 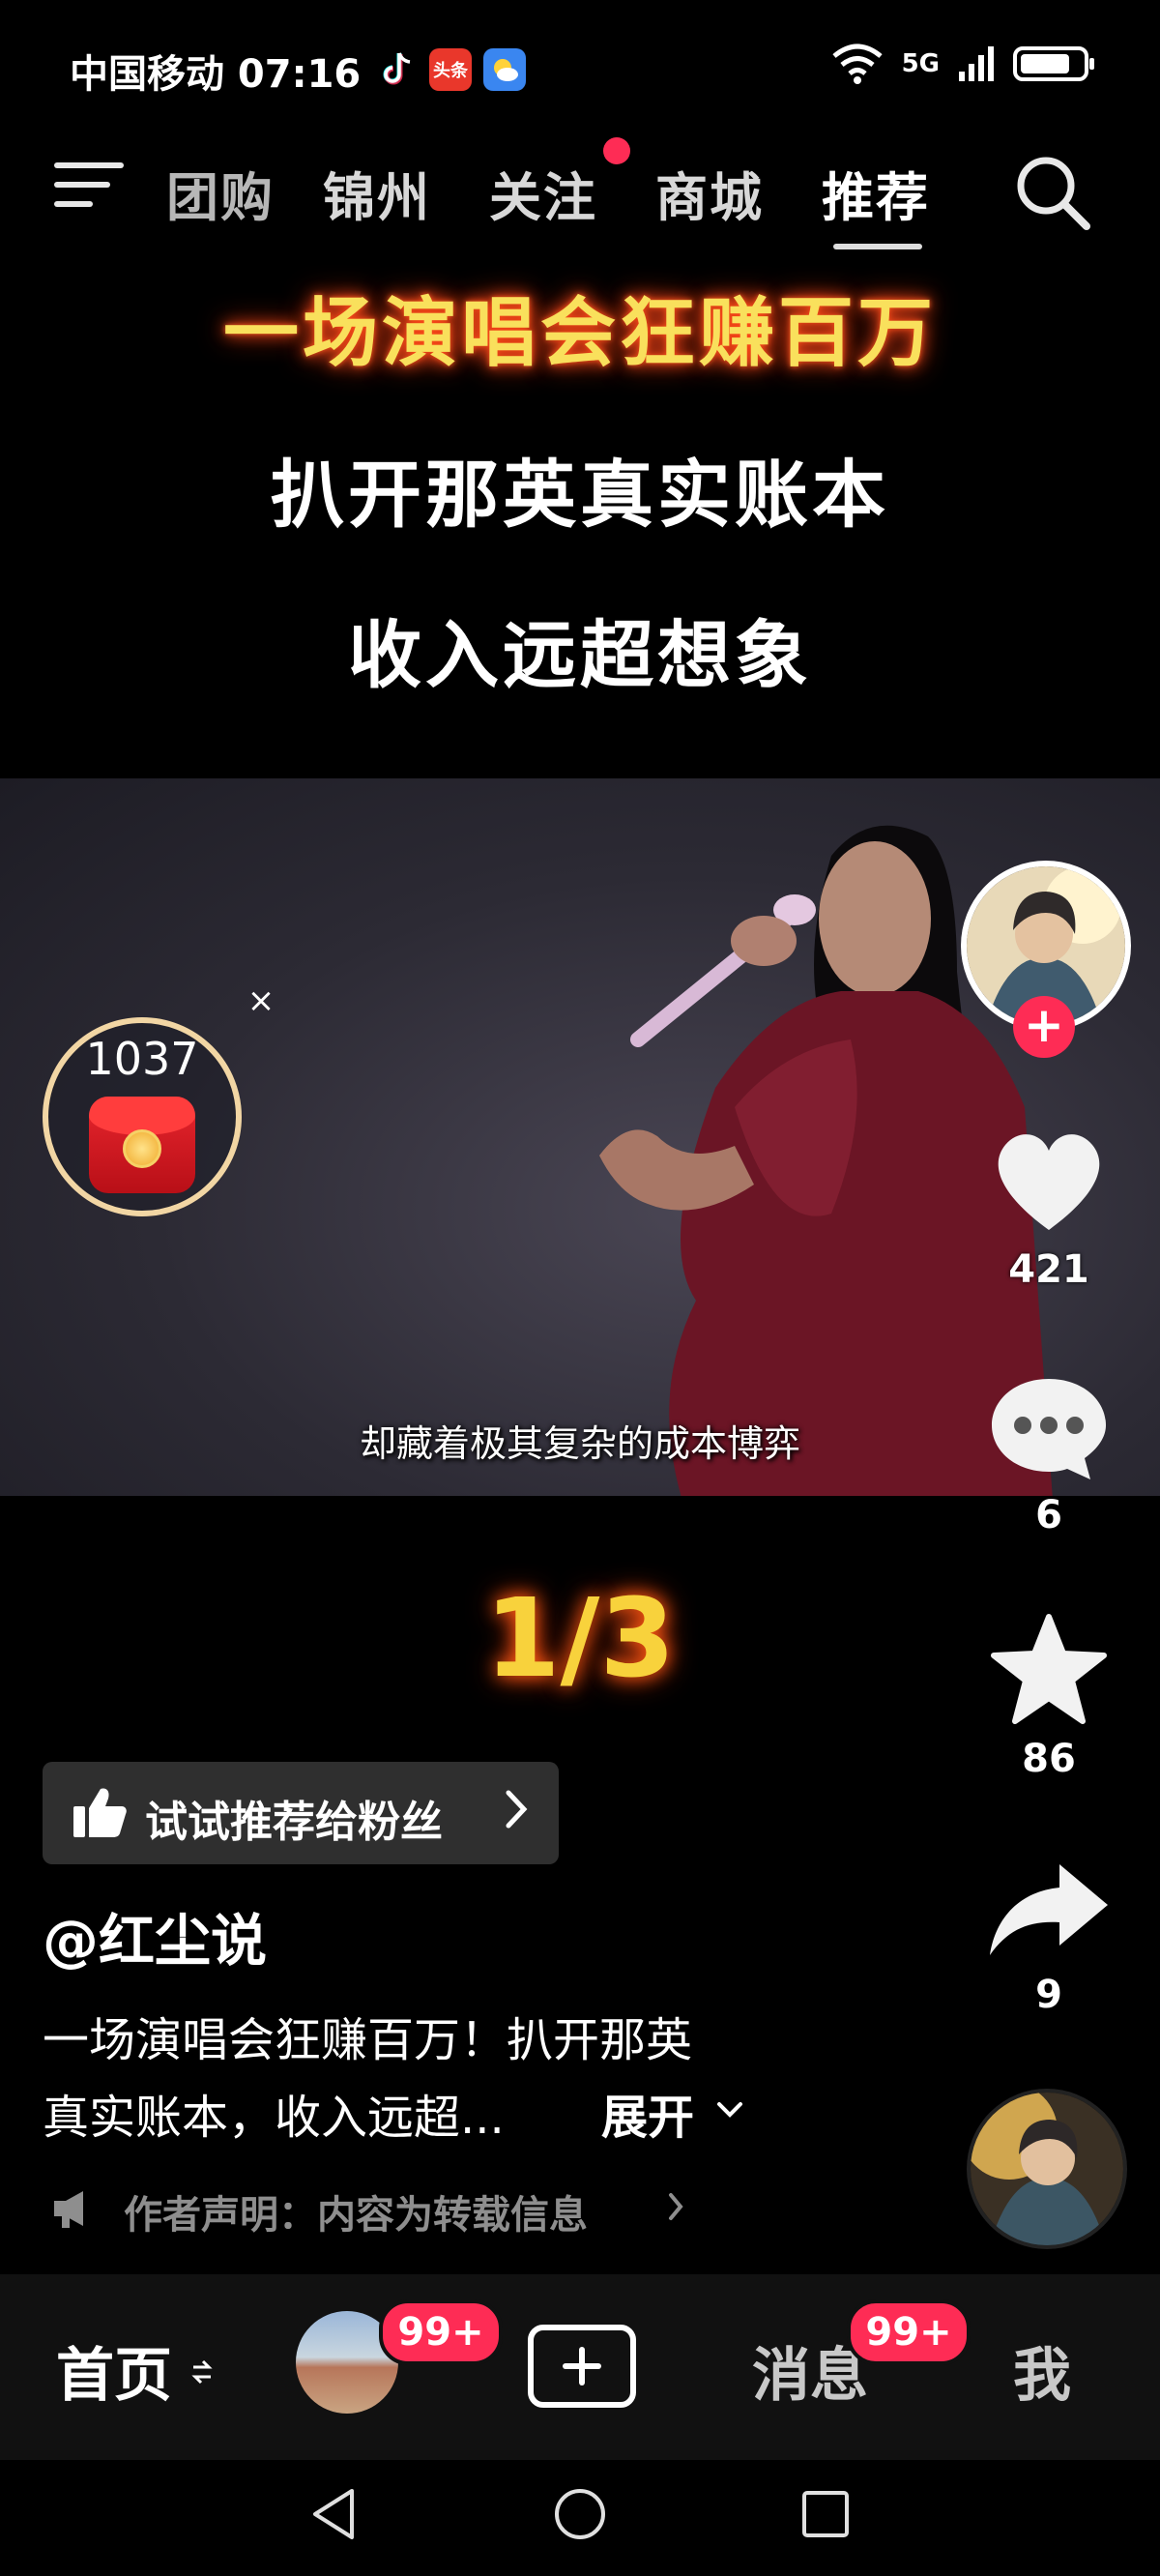 What do you see at coordinates (216, 74) in the screenshot?
I see `carrier-time: 中国移动 07:16` at bounding box center [216, 74].